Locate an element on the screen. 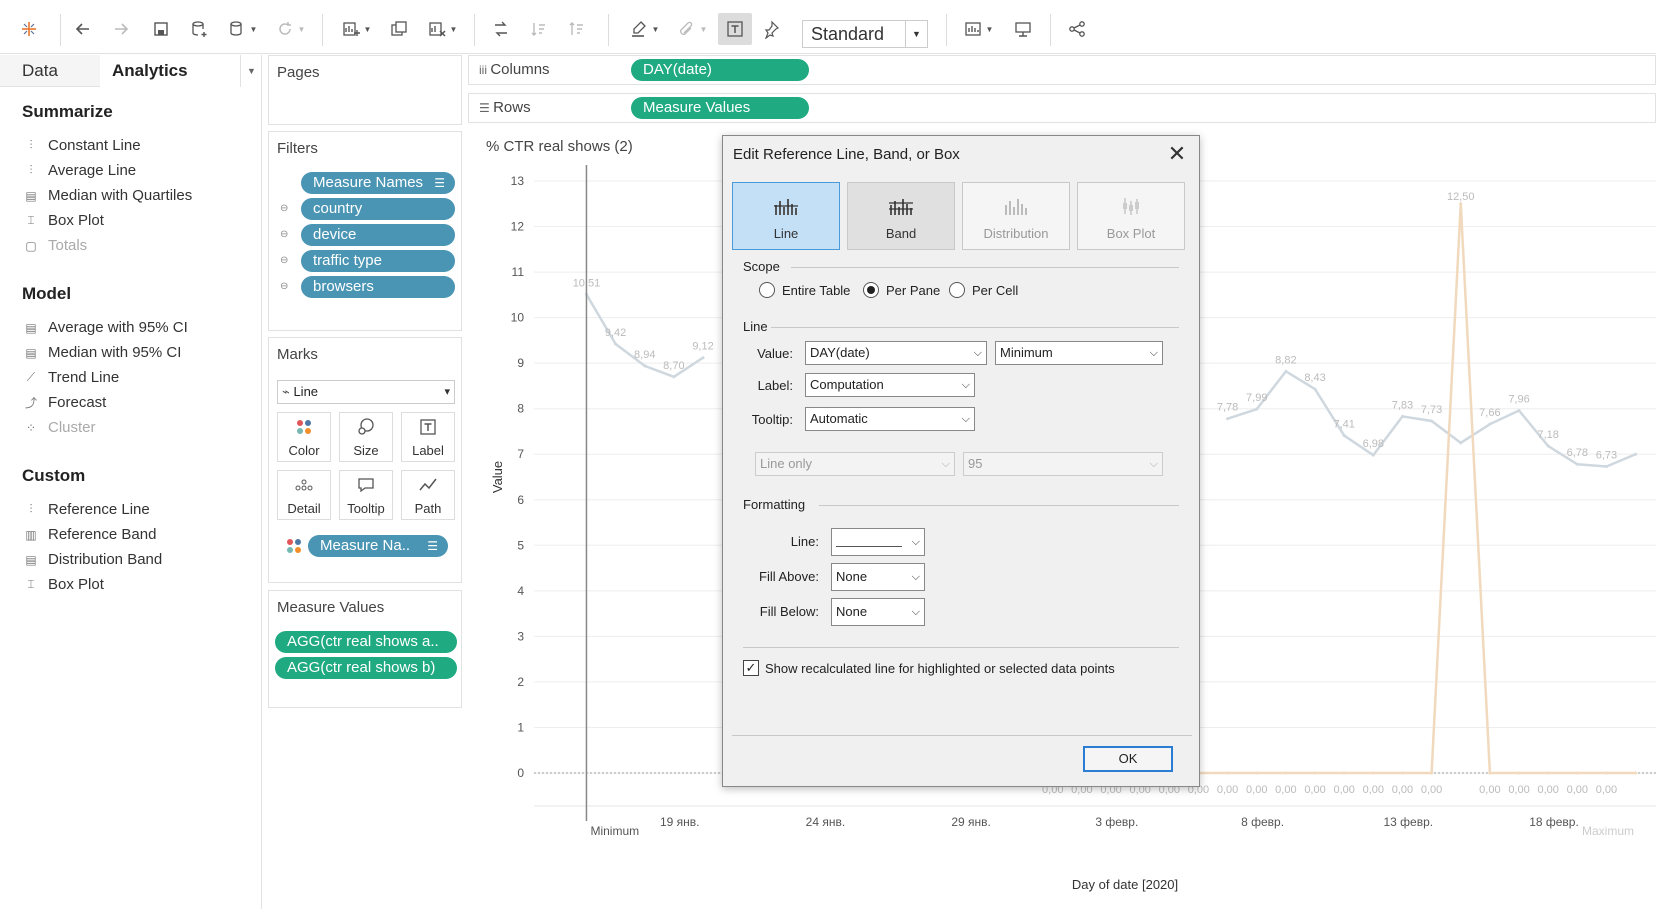  scope-per-cell-radio: Per Cell is located at coordinates (983, 290).